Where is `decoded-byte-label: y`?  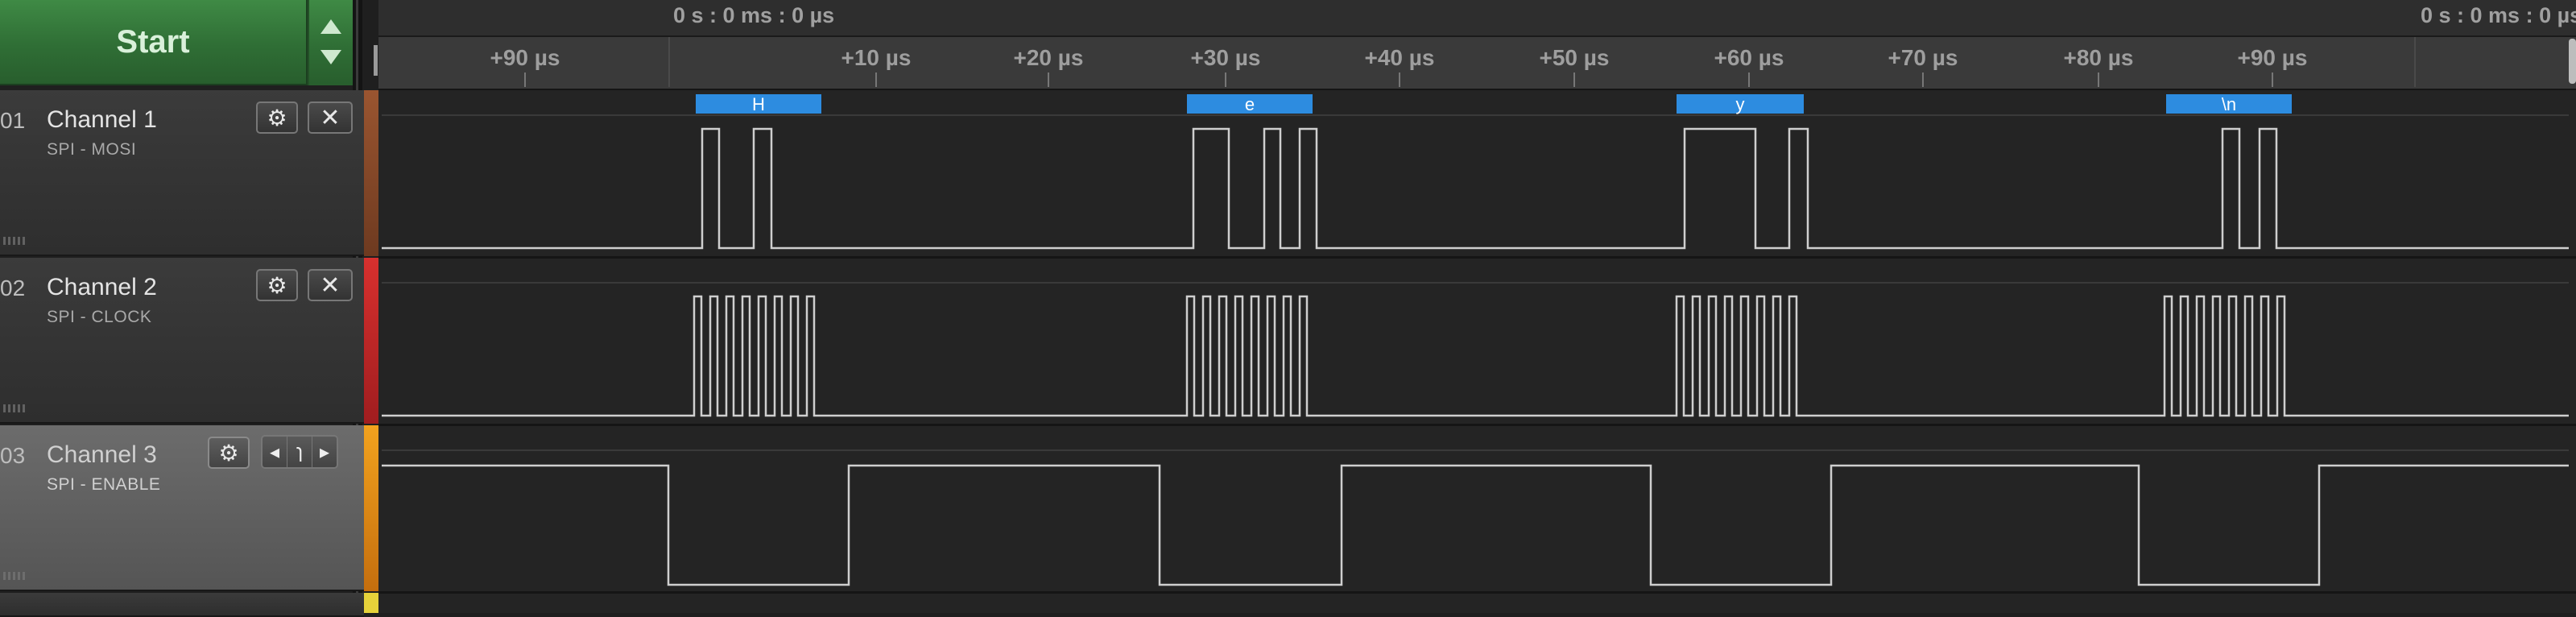
decoded-byte-label: y is located at coordinates (1741, 104).